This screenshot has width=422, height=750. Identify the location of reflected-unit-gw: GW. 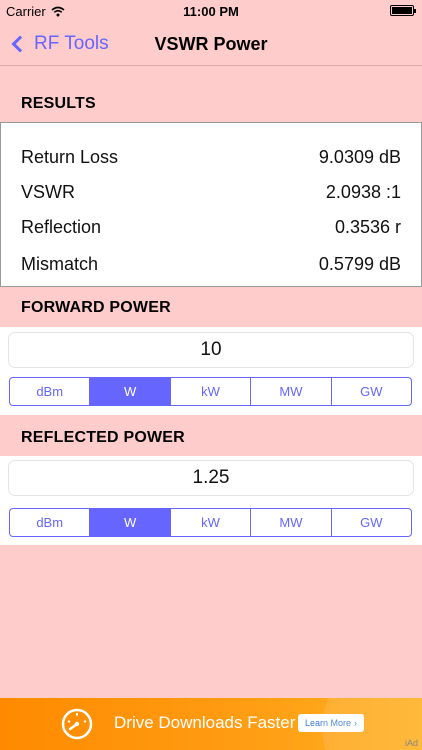
(371, 522).